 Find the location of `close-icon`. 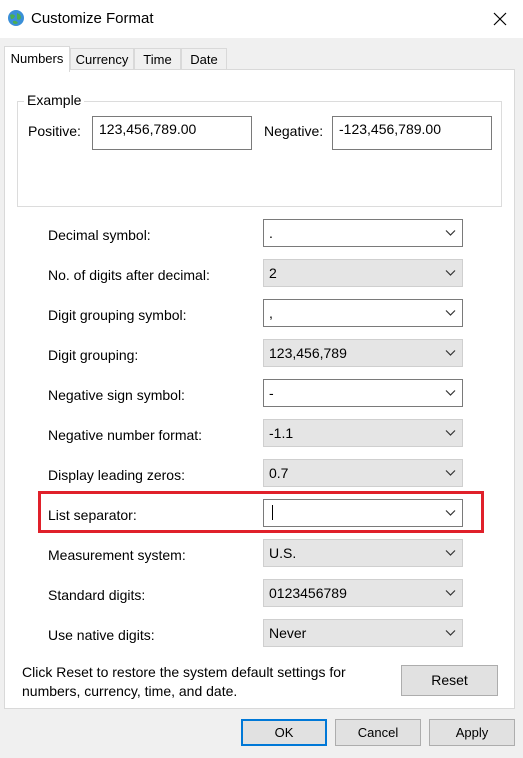

close-icon is located at coordinates (500, 19).